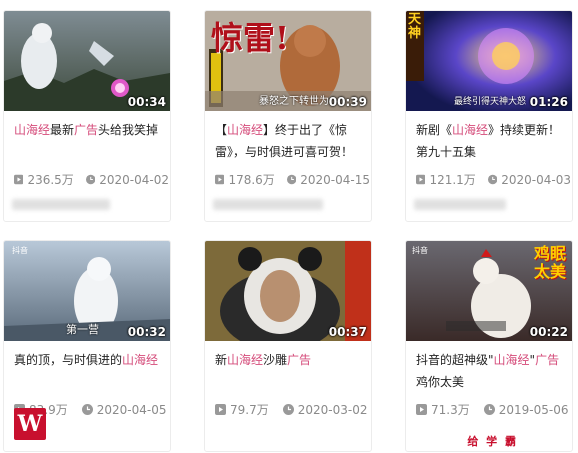  I want to click on overlay-title: 抖音, so click(20, 250).